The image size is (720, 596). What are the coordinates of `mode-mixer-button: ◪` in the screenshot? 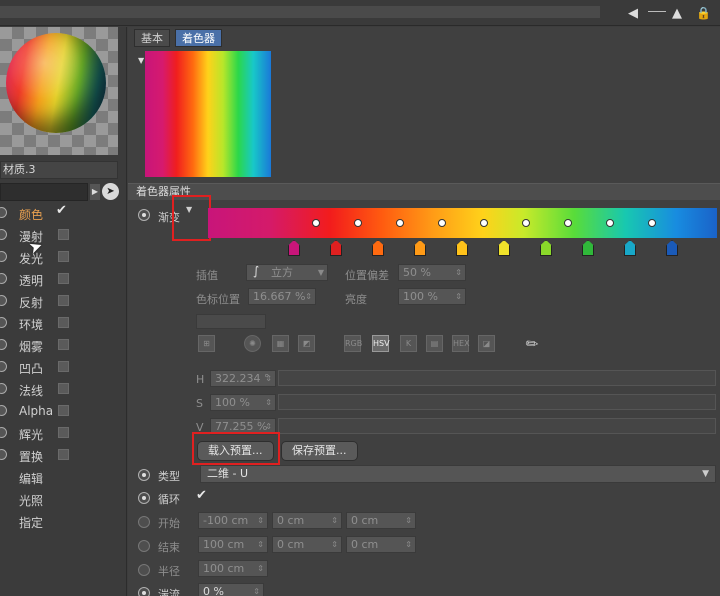 It's located at (486, 343).